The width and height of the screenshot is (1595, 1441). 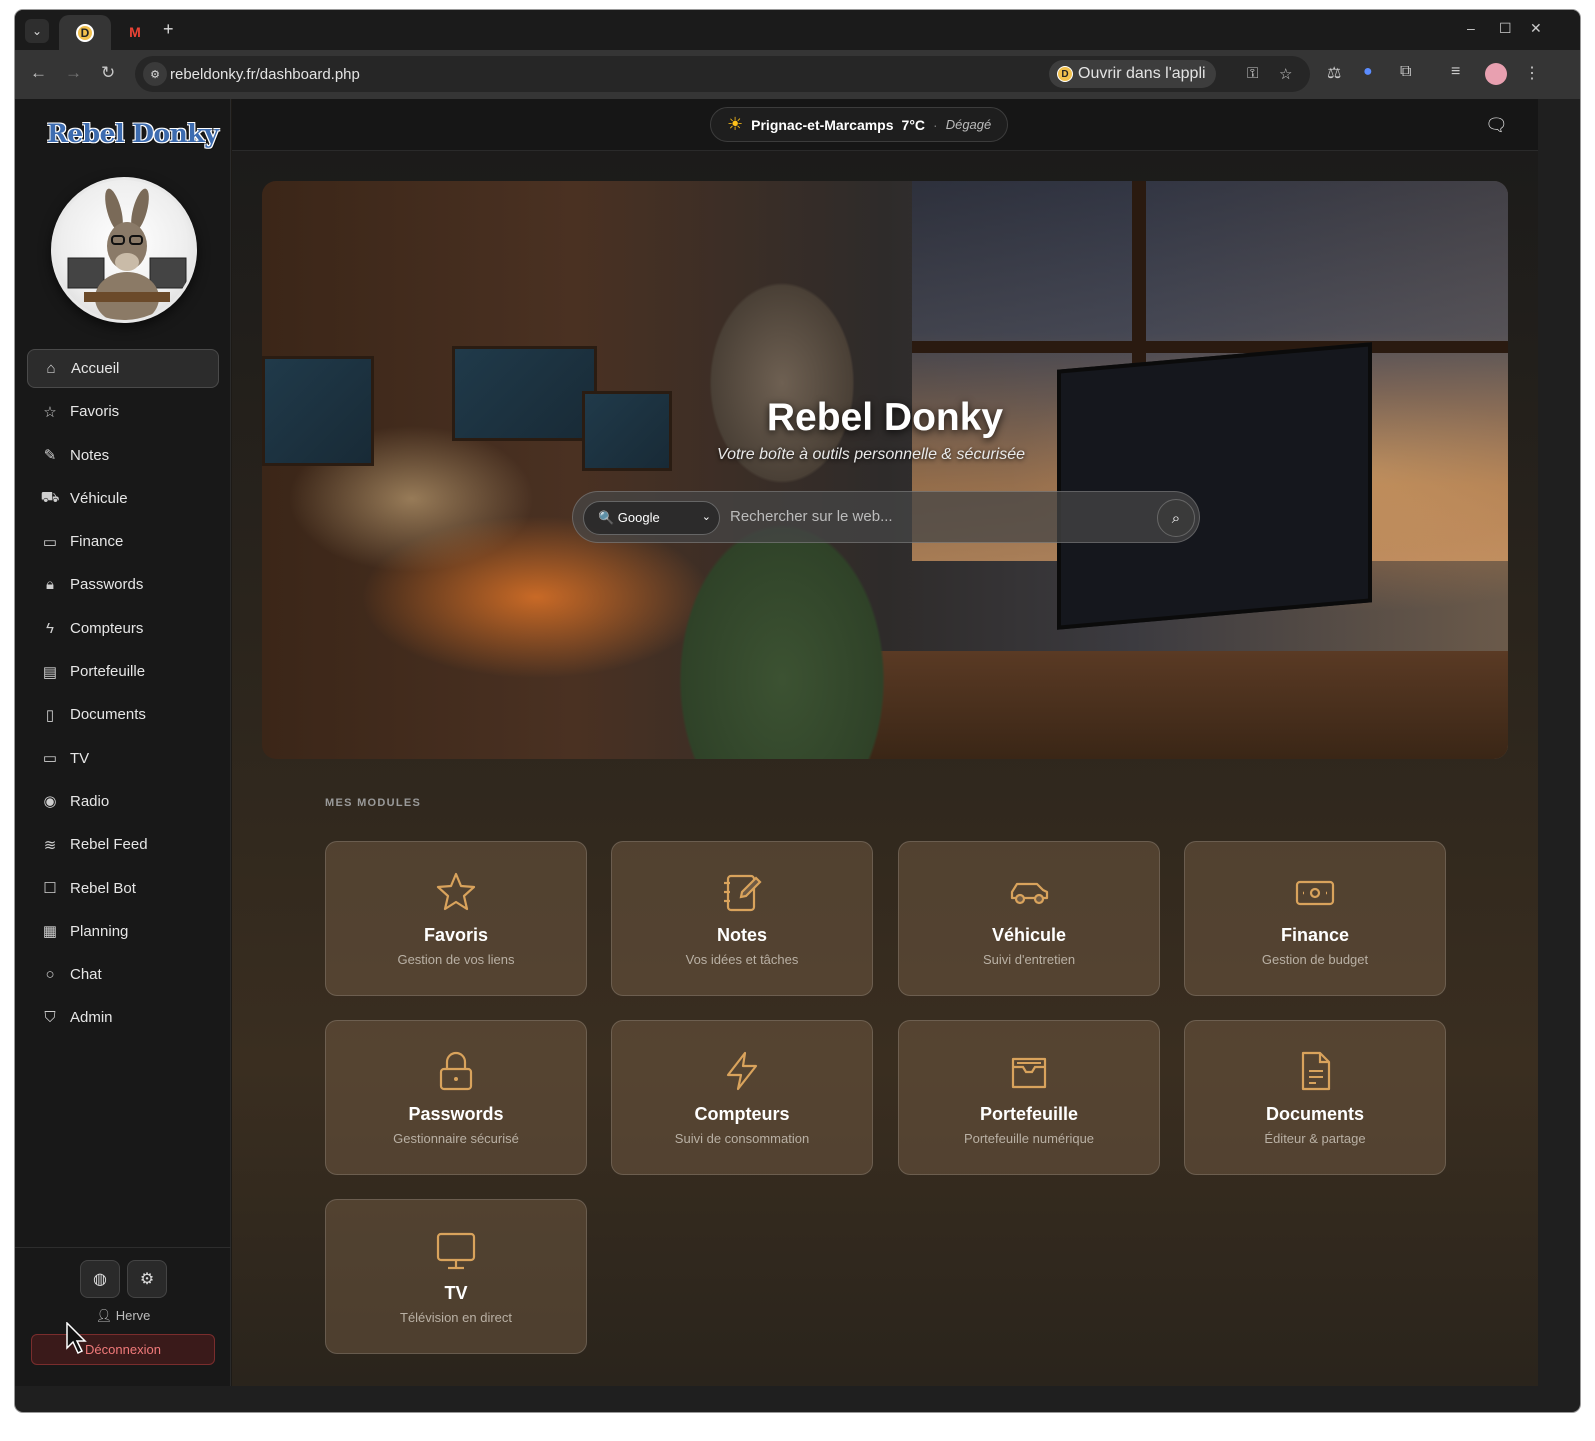 What do you see at coordinates (85, 32) in the screenshot?
I see `tab-rebel-donky: D` at bounding box center [85, 32].